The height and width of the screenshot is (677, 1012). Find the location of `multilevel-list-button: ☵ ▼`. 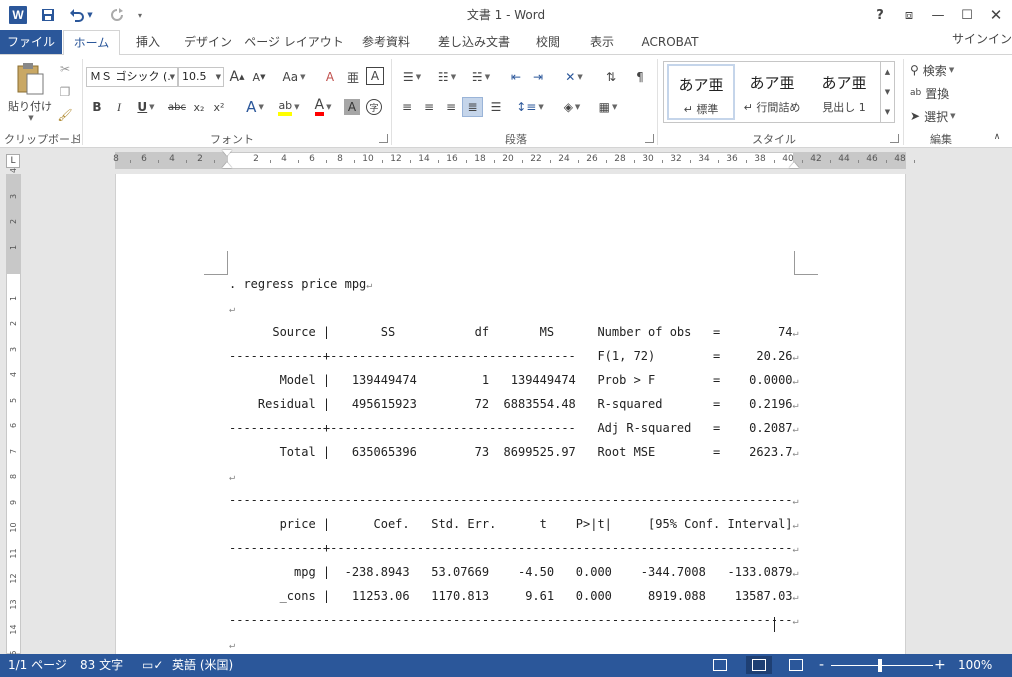

multilevel-list-button: ☵ ▼ is located at coordinates (481, 77).